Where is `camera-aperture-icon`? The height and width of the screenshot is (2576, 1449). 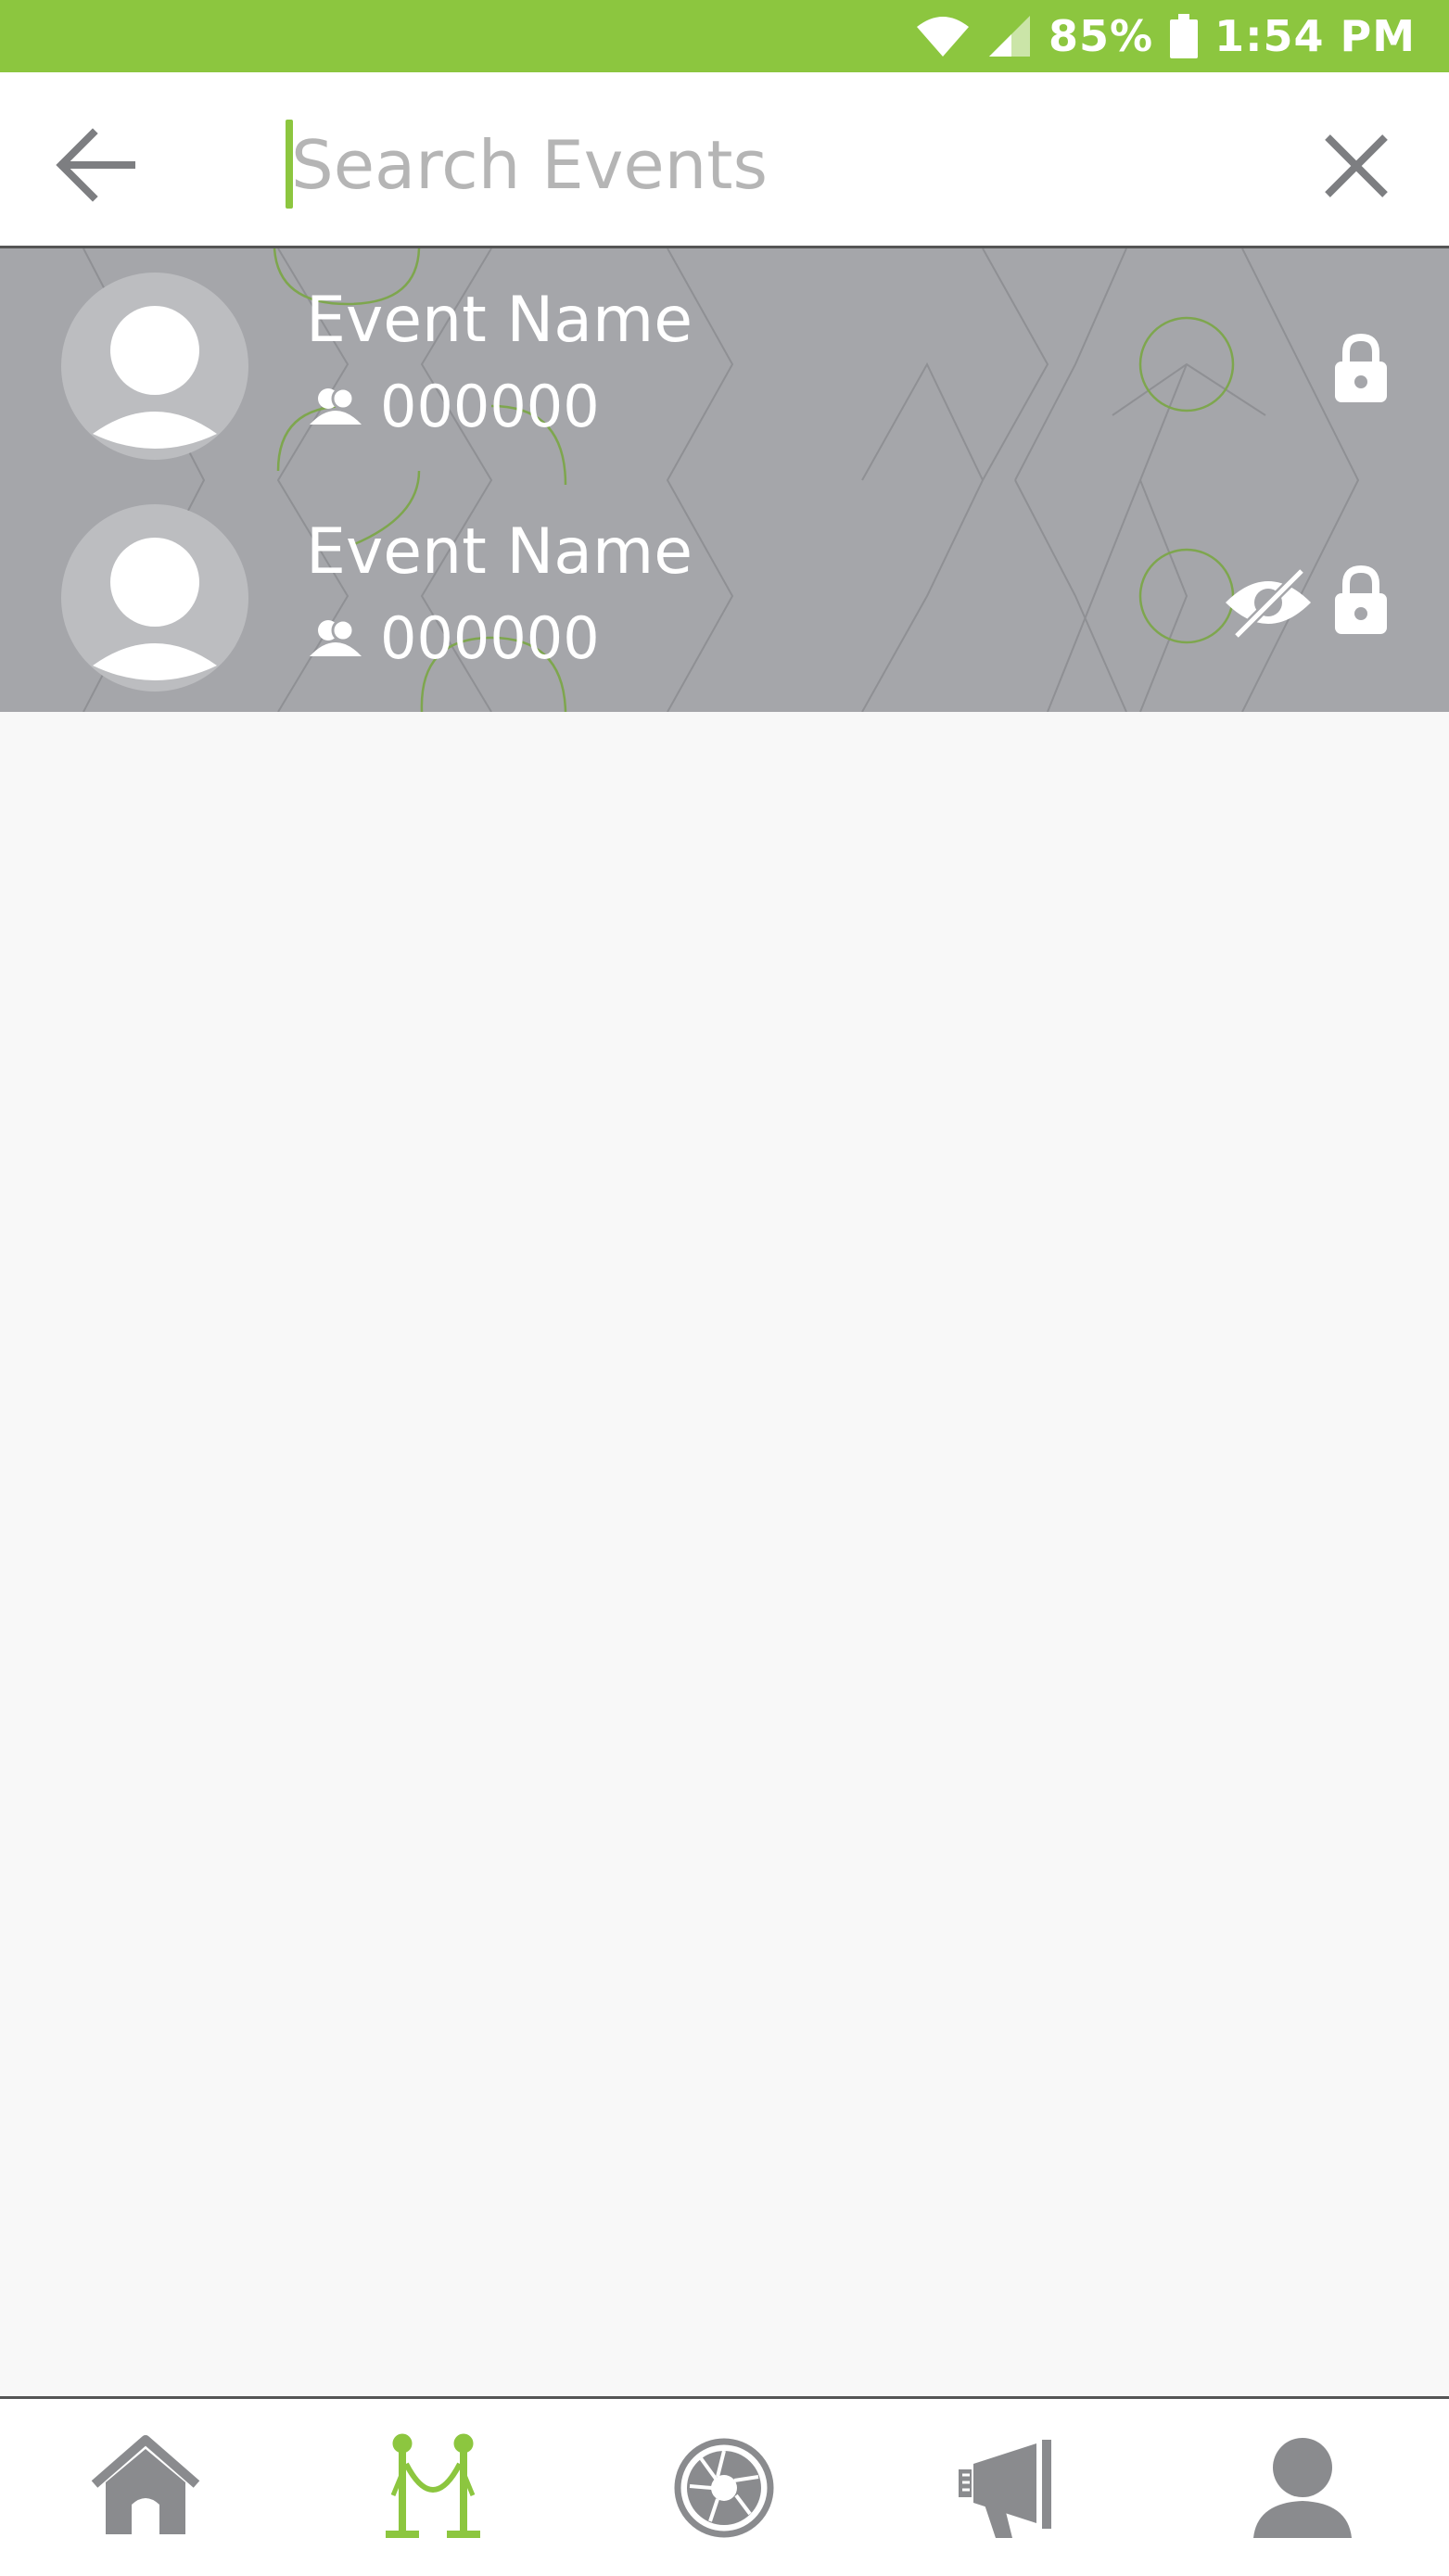 camera-aperture-icon is located at coordinates (724, 2488).